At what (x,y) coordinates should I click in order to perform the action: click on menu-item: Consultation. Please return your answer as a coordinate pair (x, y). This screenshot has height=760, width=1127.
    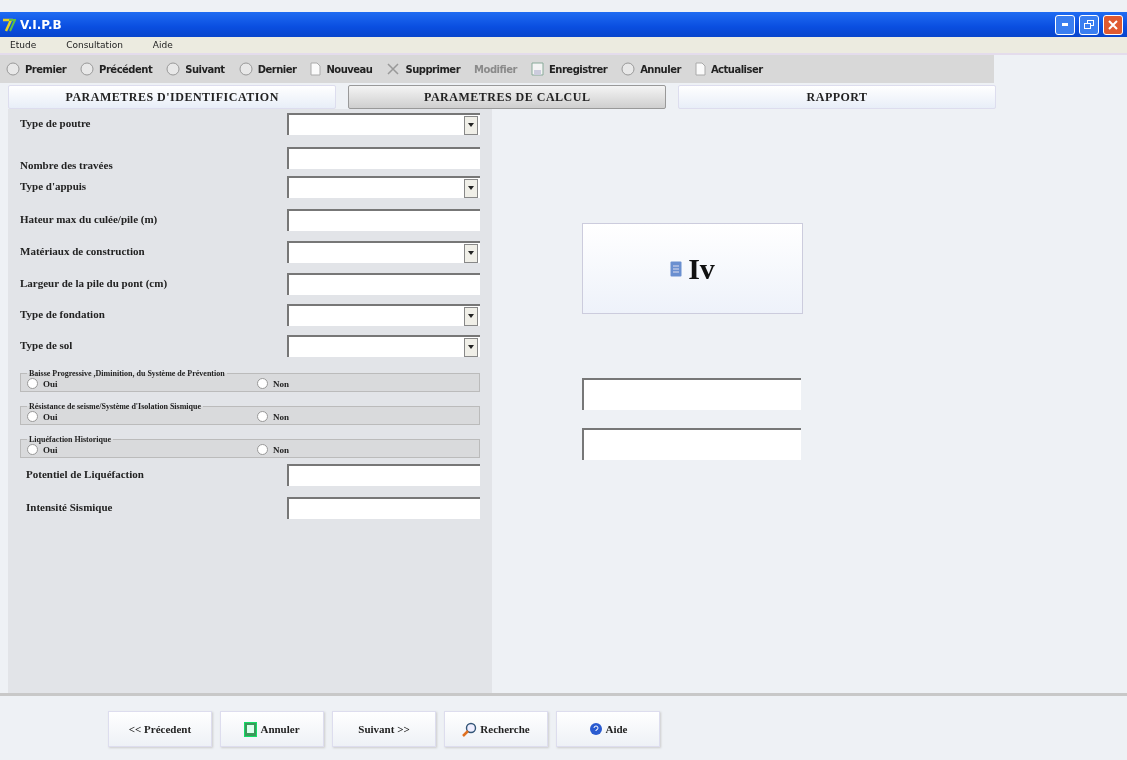
    Looking at the image, I should click on (94, 45).